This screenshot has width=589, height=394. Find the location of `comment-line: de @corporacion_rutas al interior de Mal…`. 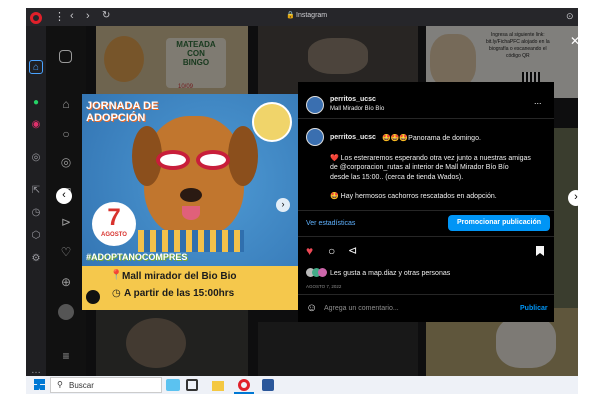

comment-line: de @corporacion_rutas al interior de Mal… is located at coordinates (419, 167).